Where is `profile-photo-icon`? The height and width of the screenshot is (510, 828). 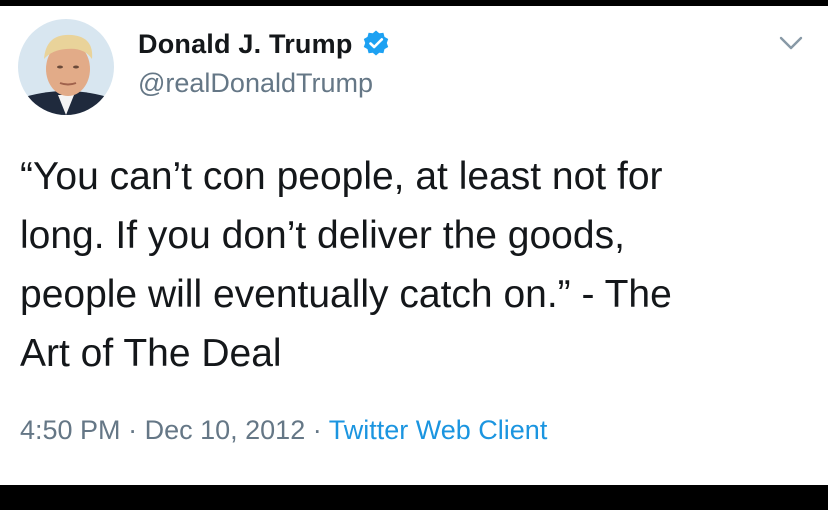 profile-photo-icon is located at coordinates (66, 67).